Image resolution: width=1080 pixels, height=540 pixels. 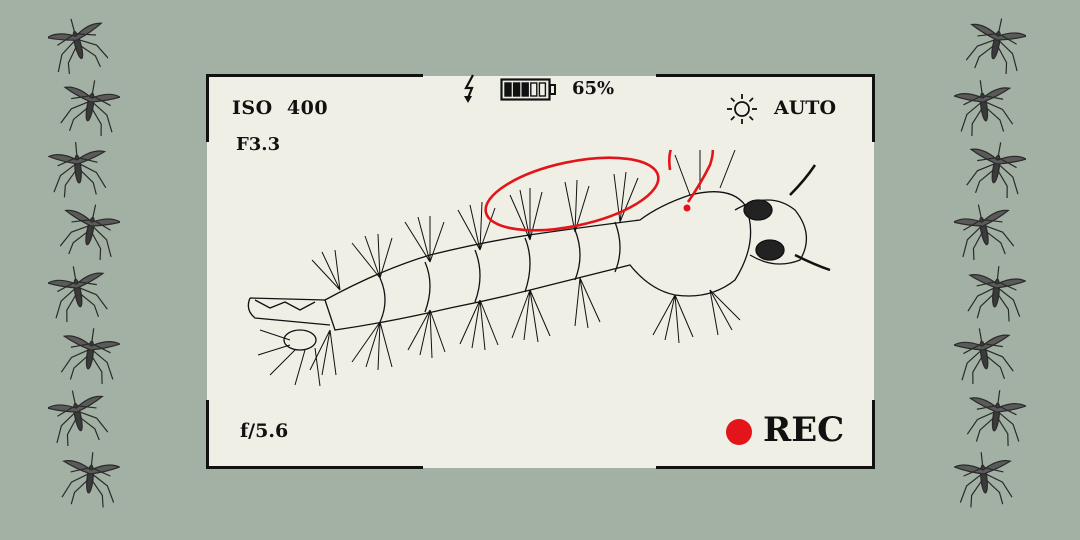 What do you see at coordinates (739, 432) in the screenshot?
I see `record-dot-icon` at bounding box center [739, 432].